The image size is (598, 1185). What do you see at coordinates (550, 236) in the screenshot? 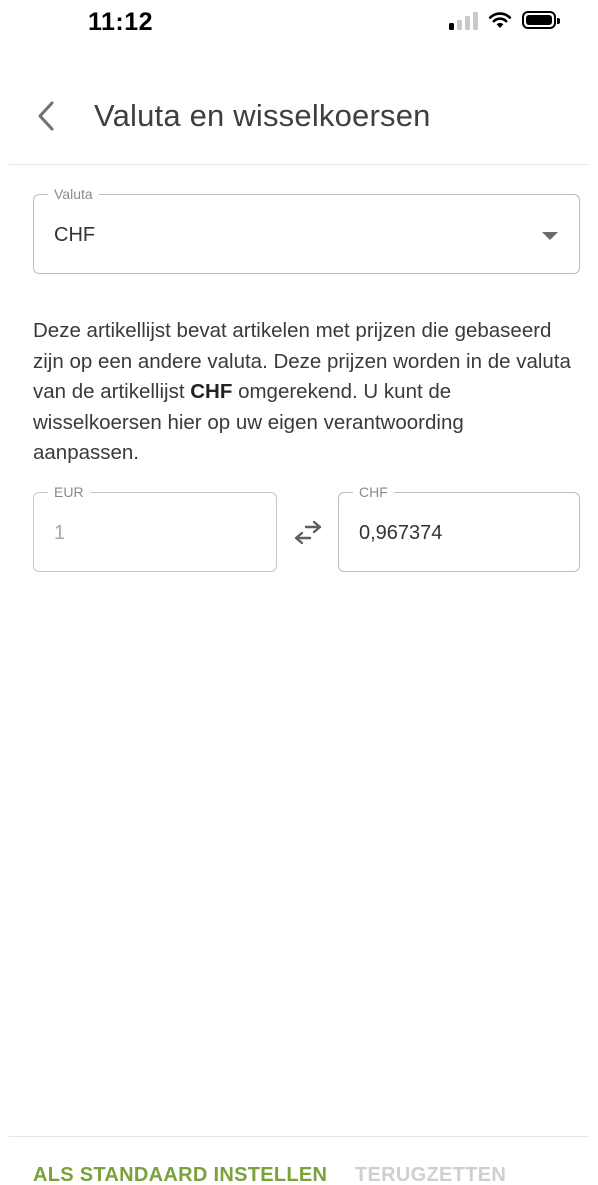
I see `caret-down-icon` at bounding box center [550, 236].